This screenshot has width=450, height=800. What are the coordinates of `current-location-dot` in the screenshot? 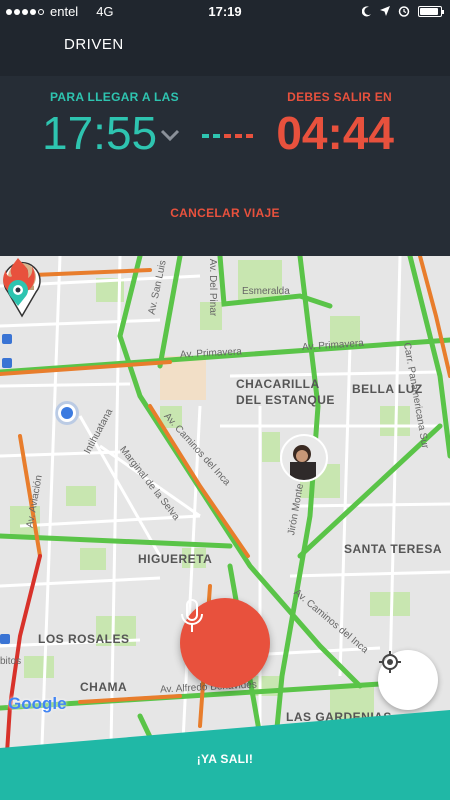 It's located at (67, 413).